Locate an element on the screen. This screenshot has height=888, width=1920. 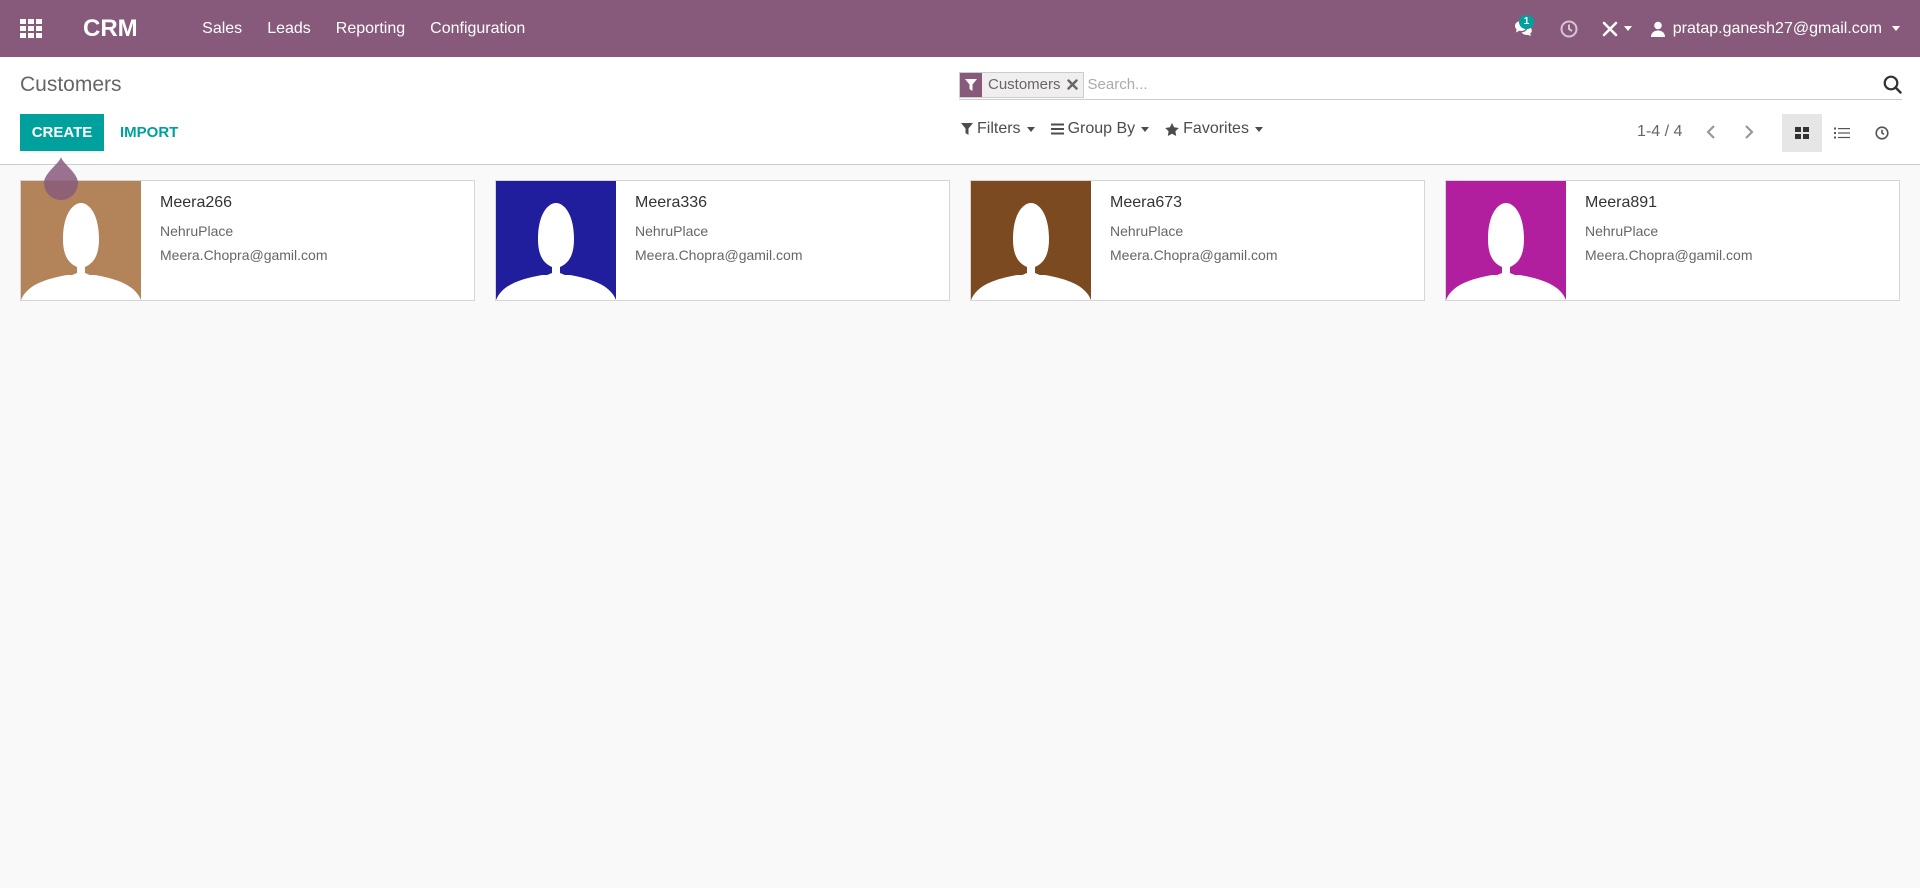
groupby-label: Group By is located at coordinates (1101, 128).